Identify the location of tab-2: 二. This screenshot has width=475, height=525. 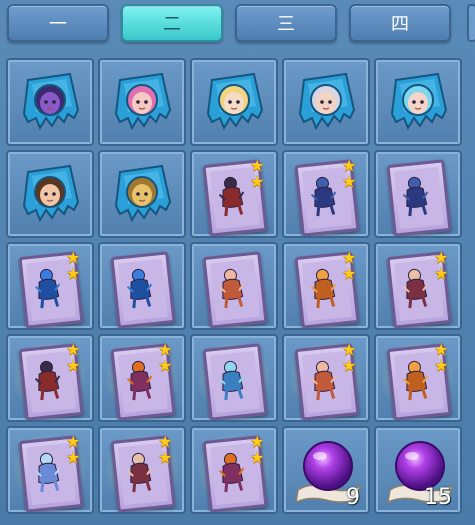
(172, 23).